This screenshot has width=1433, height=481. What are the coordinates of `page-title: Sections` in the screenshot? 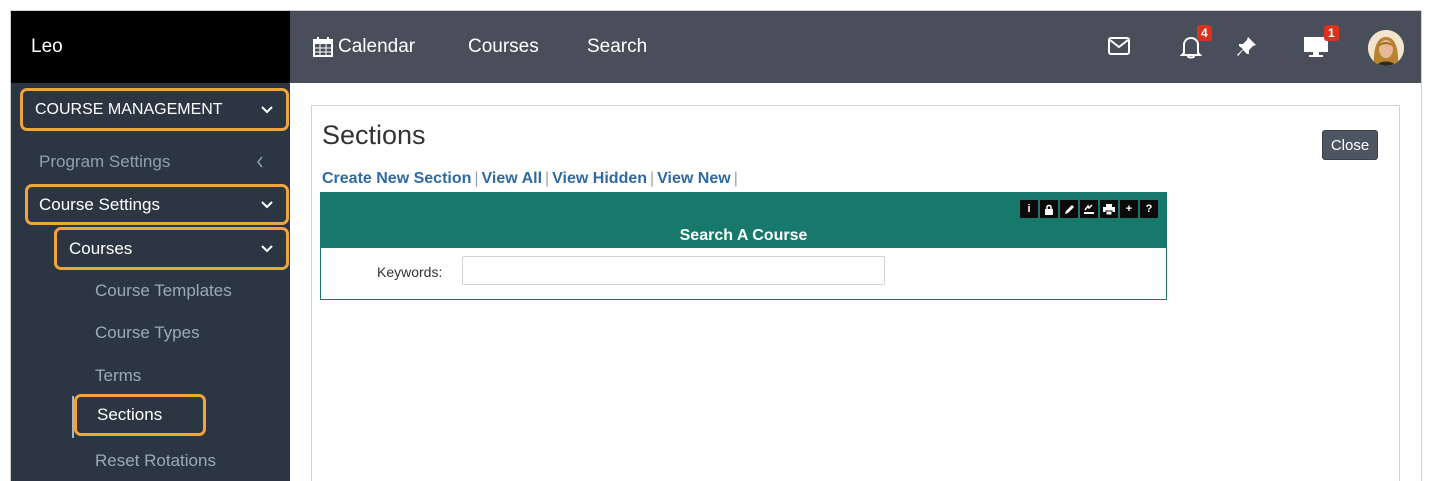 It's located at (374, 135).